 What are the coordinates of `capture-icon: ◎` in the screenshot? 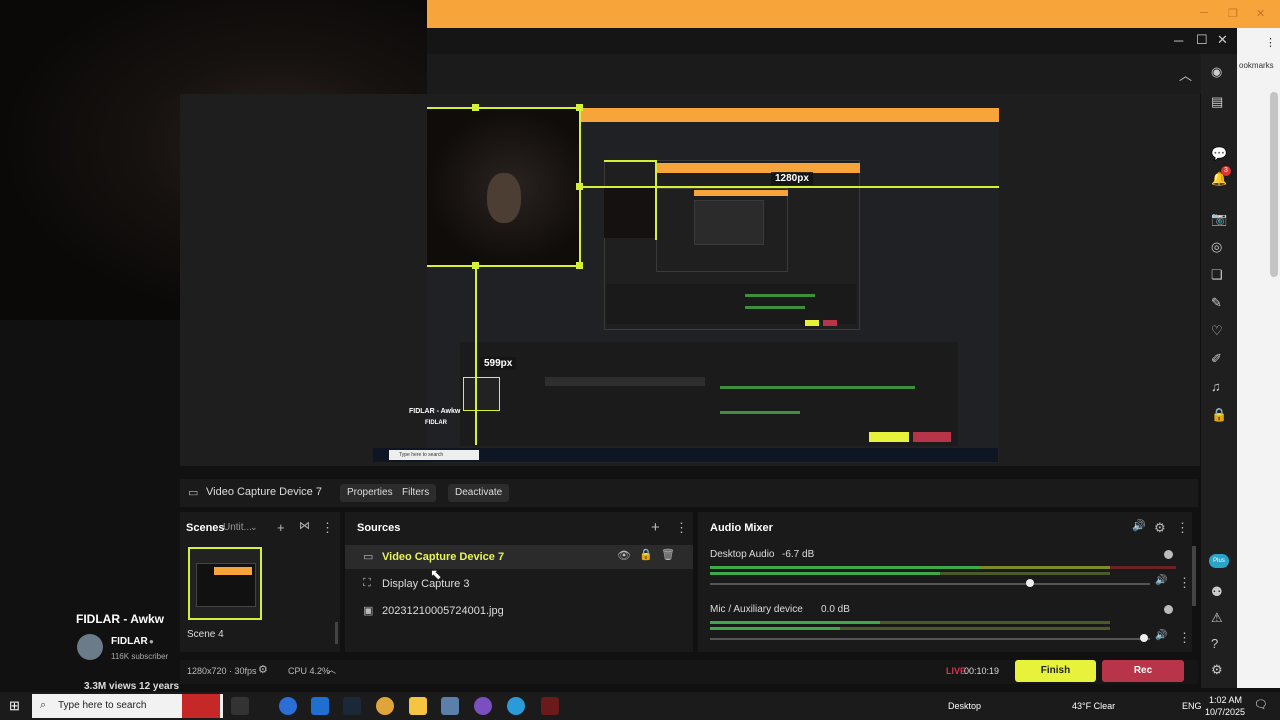 It's located at (1216, 247).